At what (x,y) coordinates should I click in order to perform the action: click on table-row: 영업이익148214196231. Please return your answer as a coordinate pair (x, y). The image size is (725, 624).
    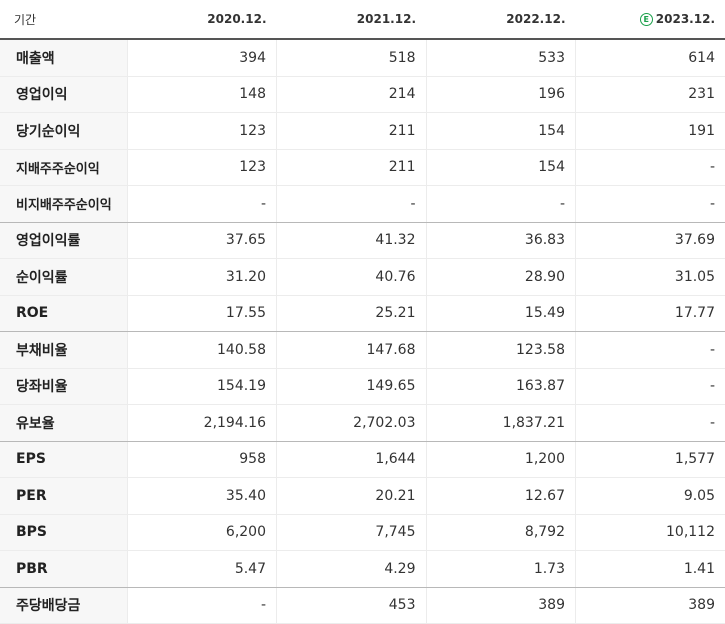
    Looking at the image, I should click on (362, 94).